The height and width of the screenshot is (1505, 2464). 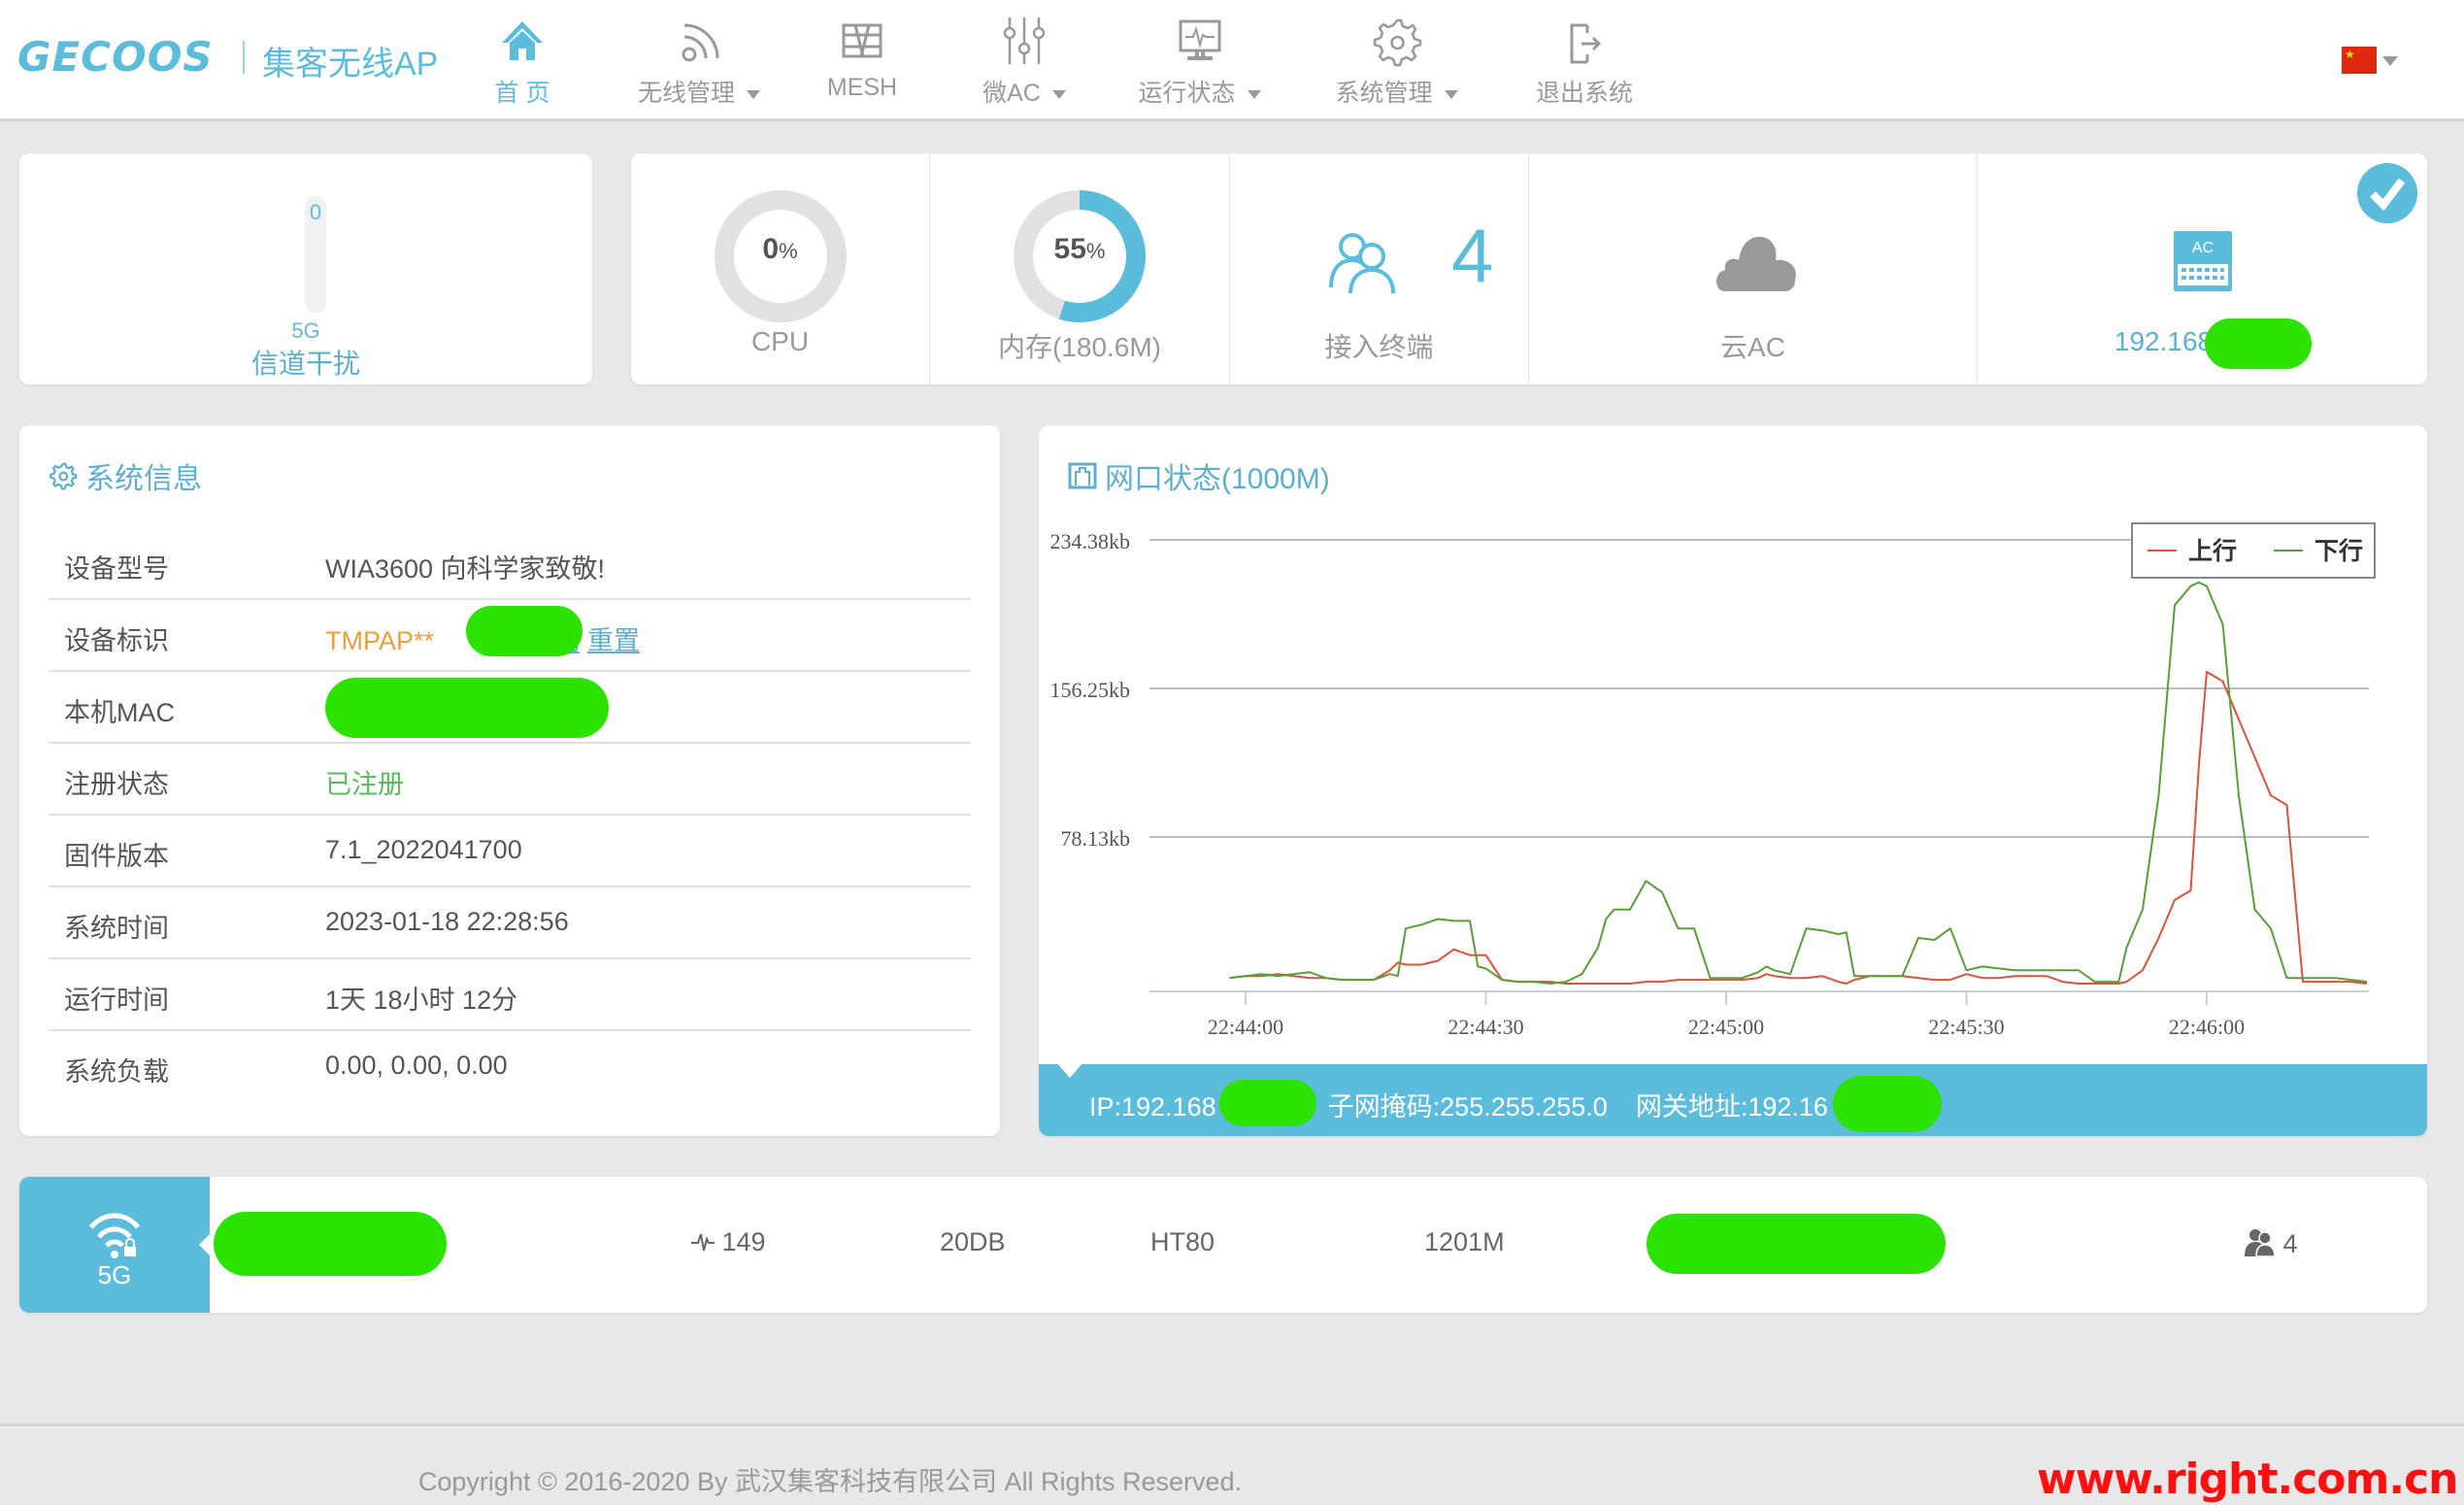 I want to click on cpu-stat: 0% CPU, so click(x=780, y=269).